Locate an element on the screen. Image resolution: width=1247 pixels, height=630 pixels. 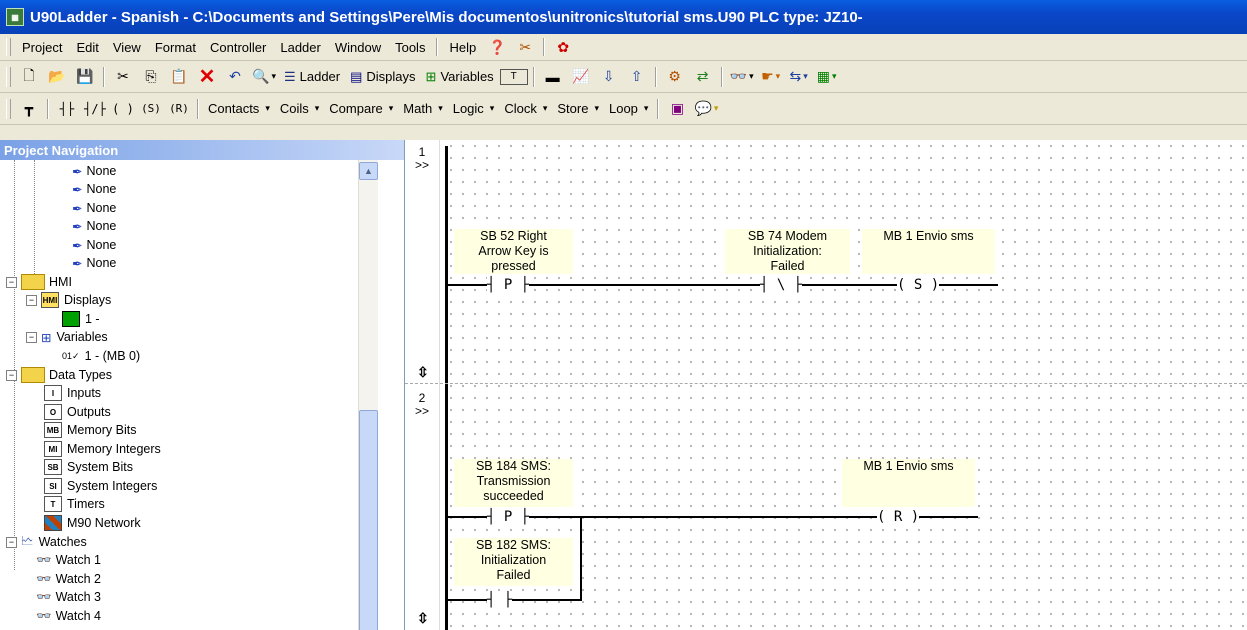
network-icon: ▦ ▾ is located at coordinates (827, 77).